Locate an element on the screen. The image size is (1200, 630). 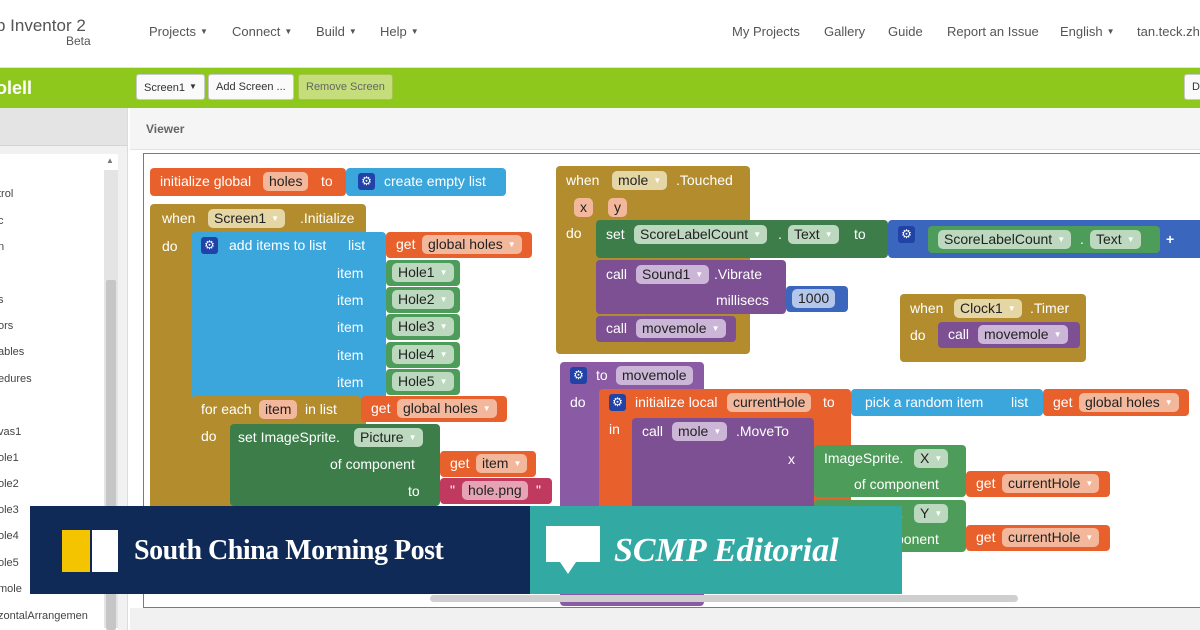
link-gallery: Gallery is located at coordinates (844, 31).